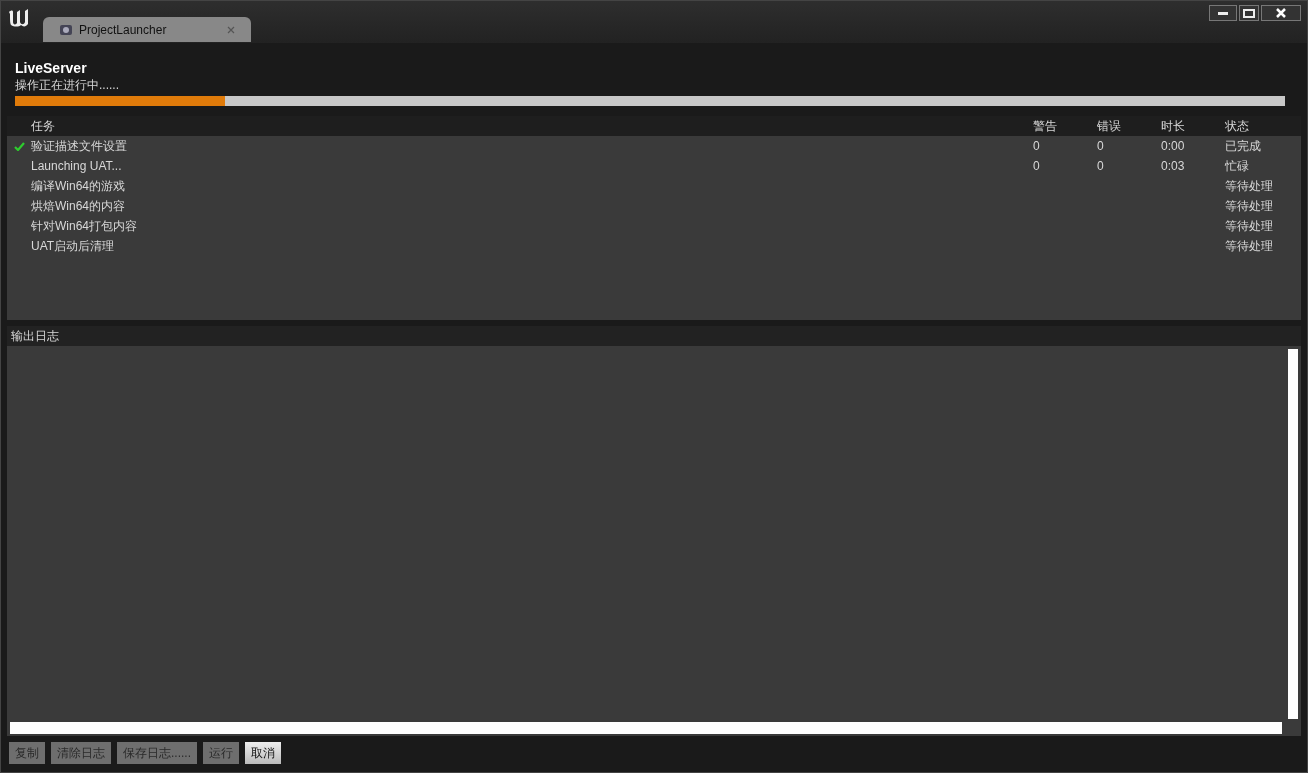 The image size is (1308, 773). Describe the element at coordinates (1243, 146) in the screenshot. I see `task-status: 已完成` at that location.